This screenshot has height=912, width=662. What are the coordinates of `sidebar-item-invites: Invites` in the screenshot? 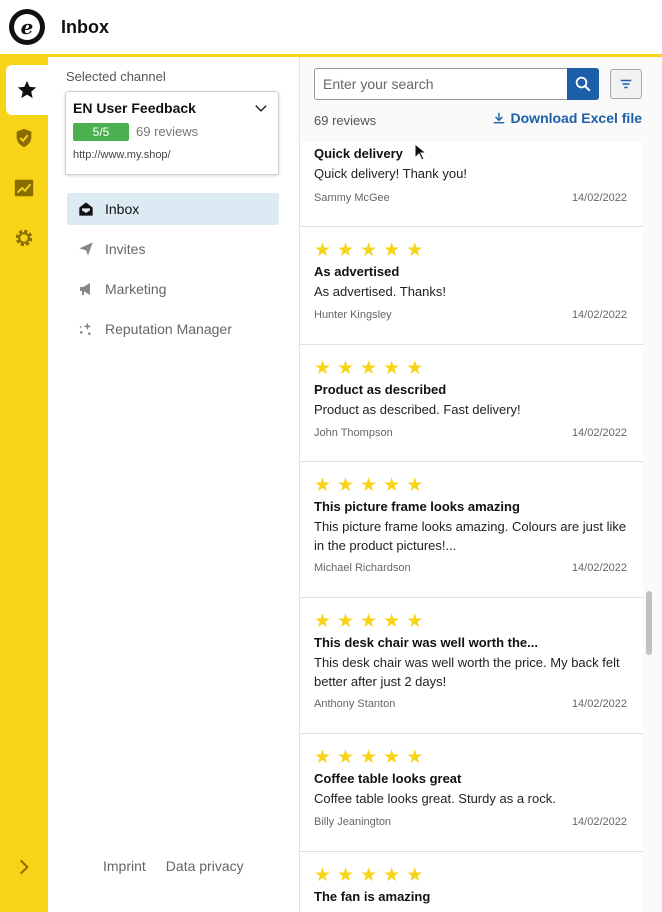 It's located at (173, 249).